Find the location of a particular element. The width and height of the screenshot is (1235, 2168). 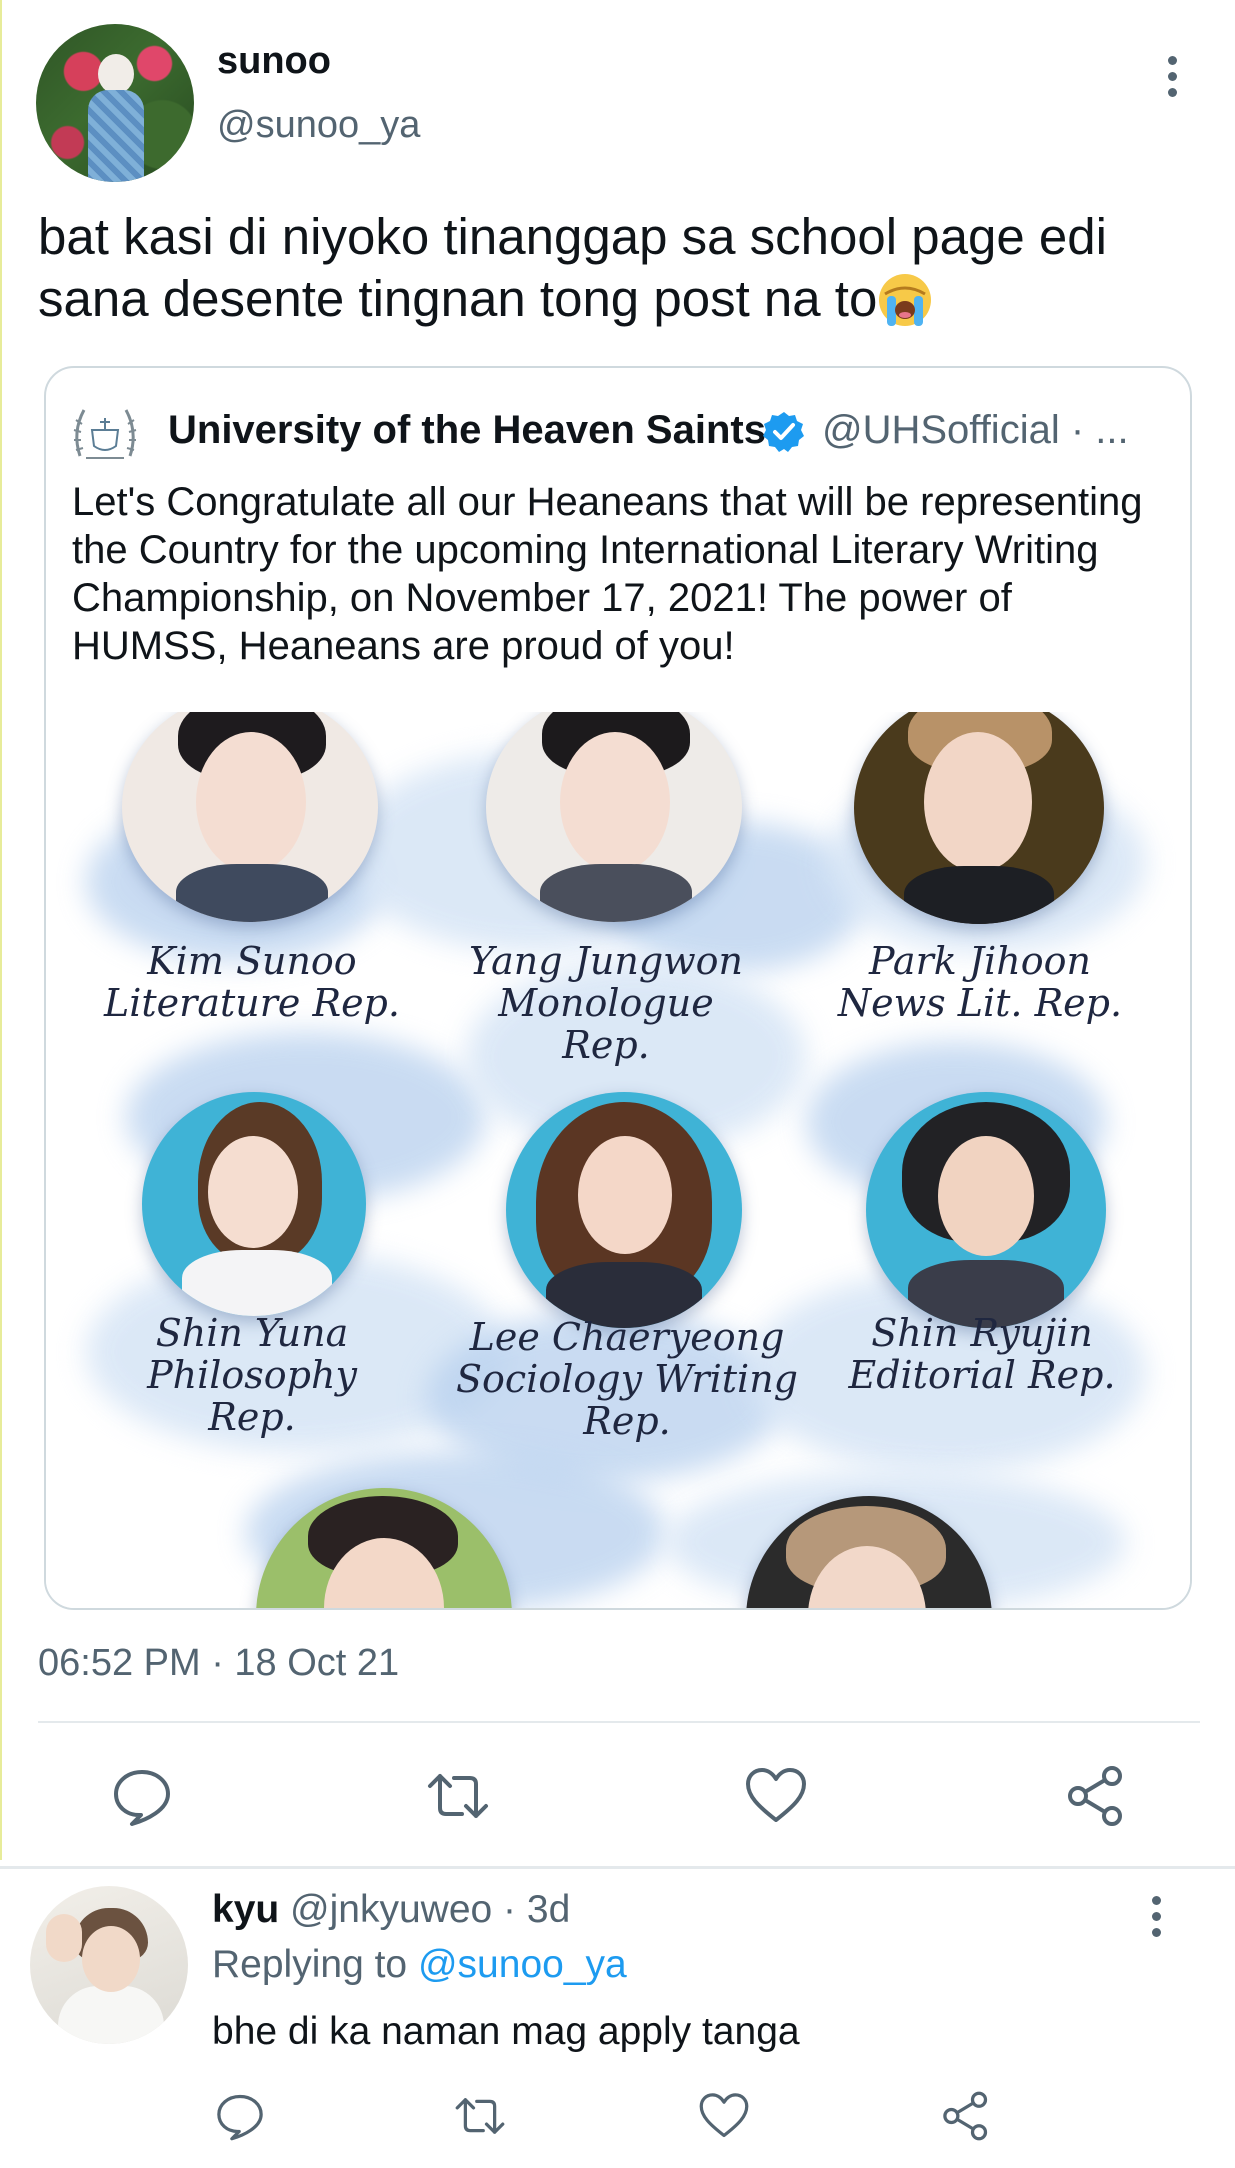

rep-role: Sociology Writing Rep. is located at coordinates (627, 1400).